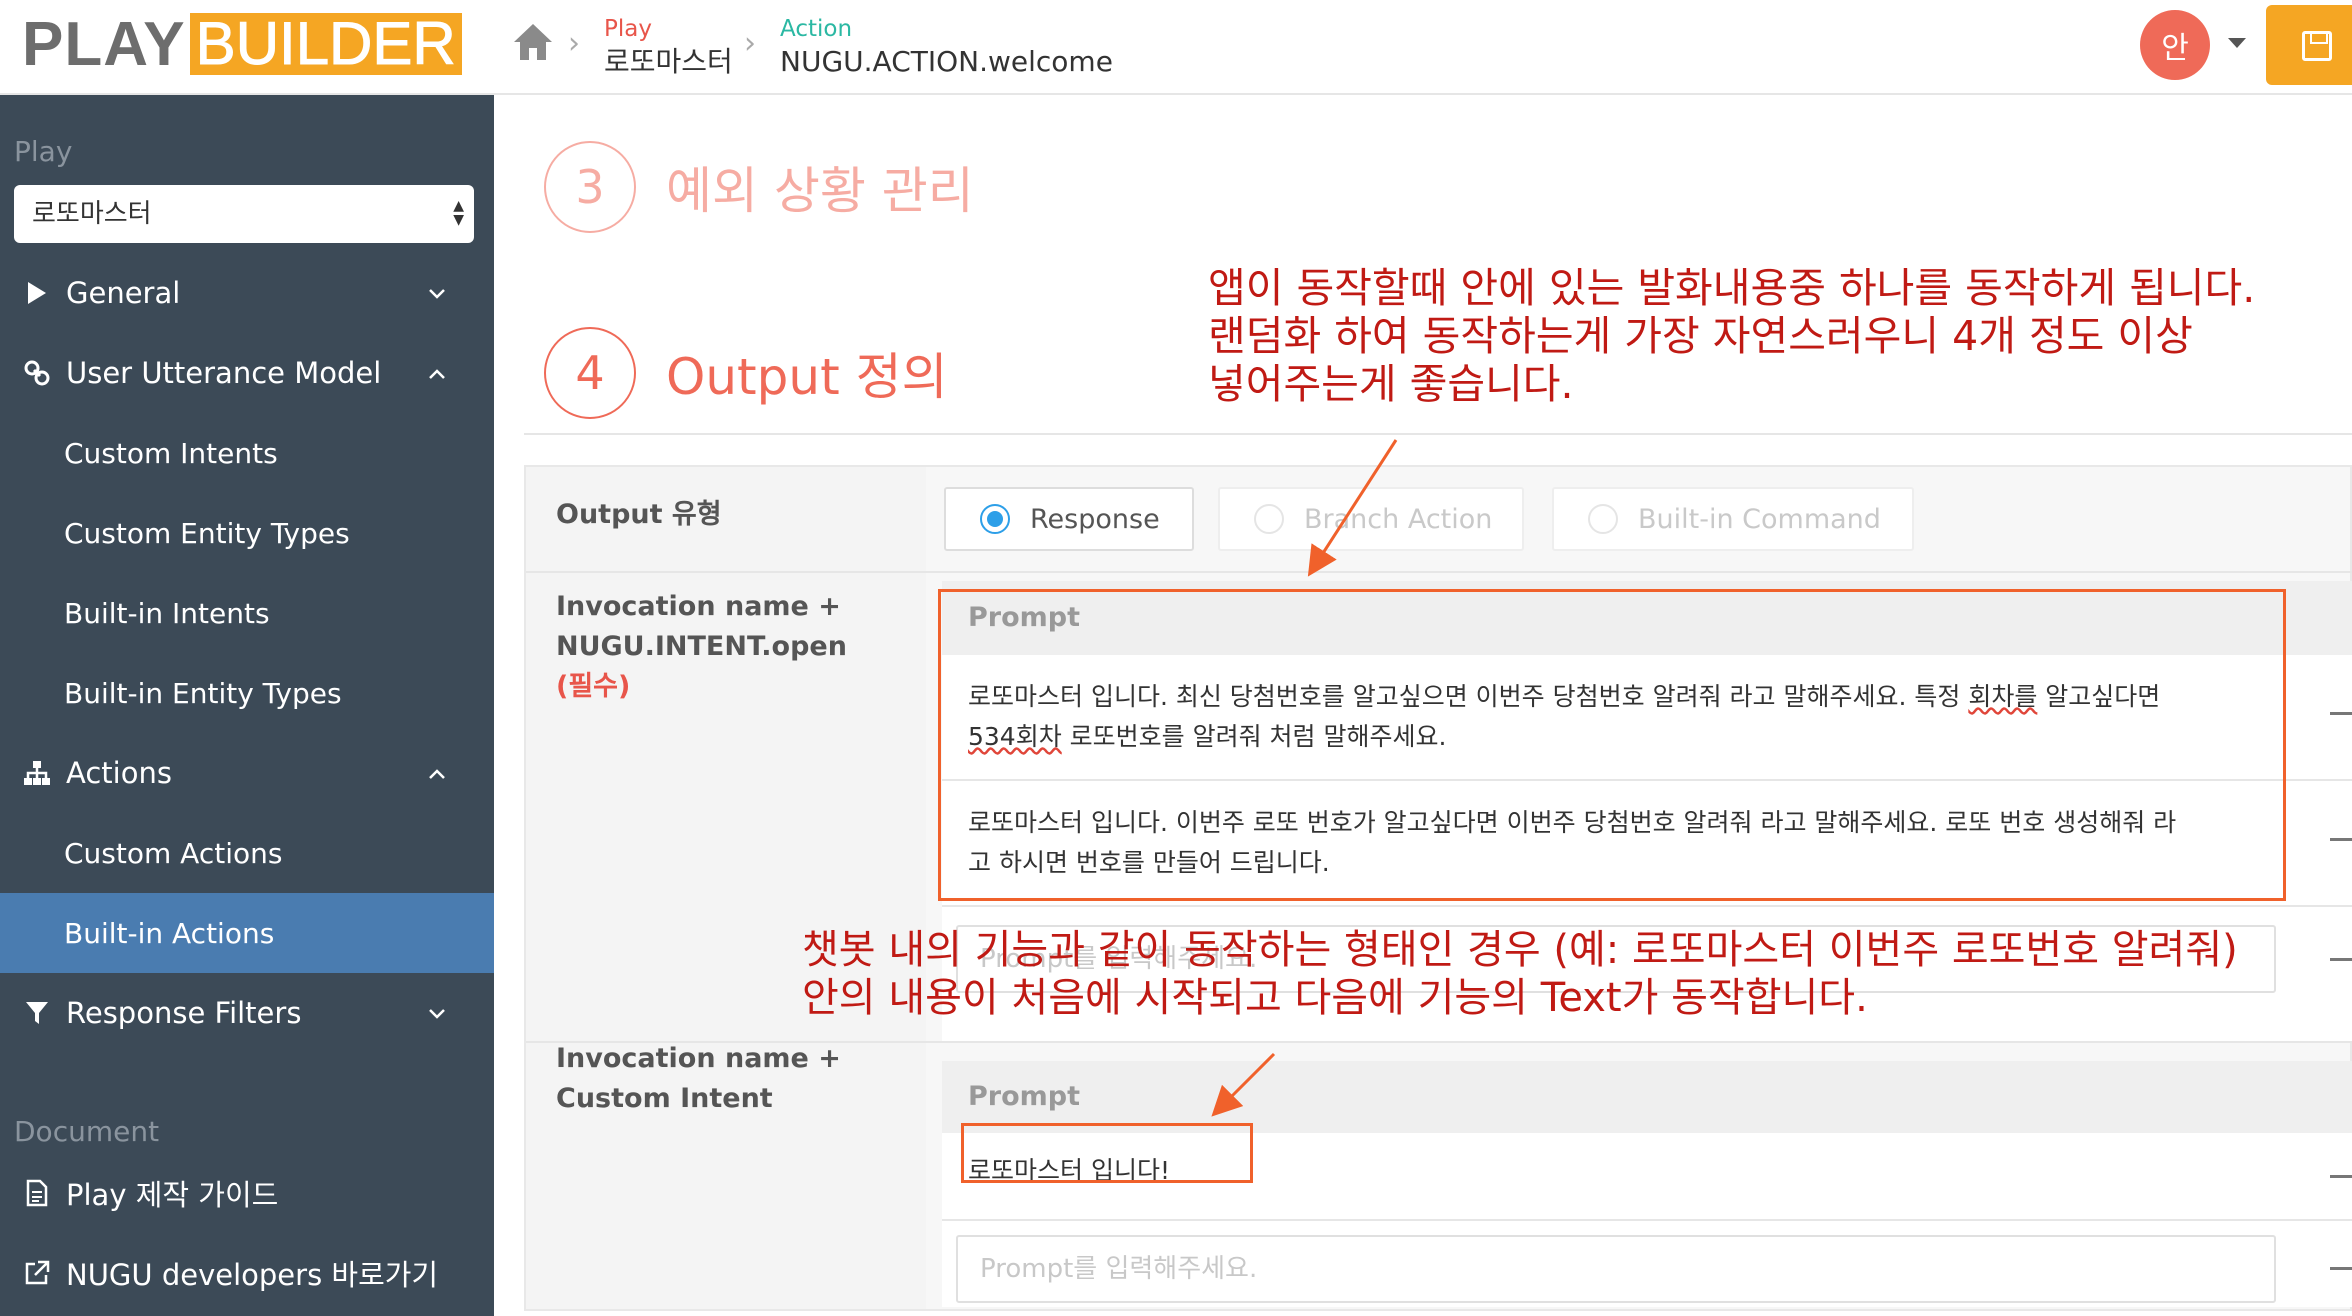 The height and width of the screenshot is (1316, 2352). I want to click on sidebar-item-built-in-intents: Built-in Intents, so click(247, 613).